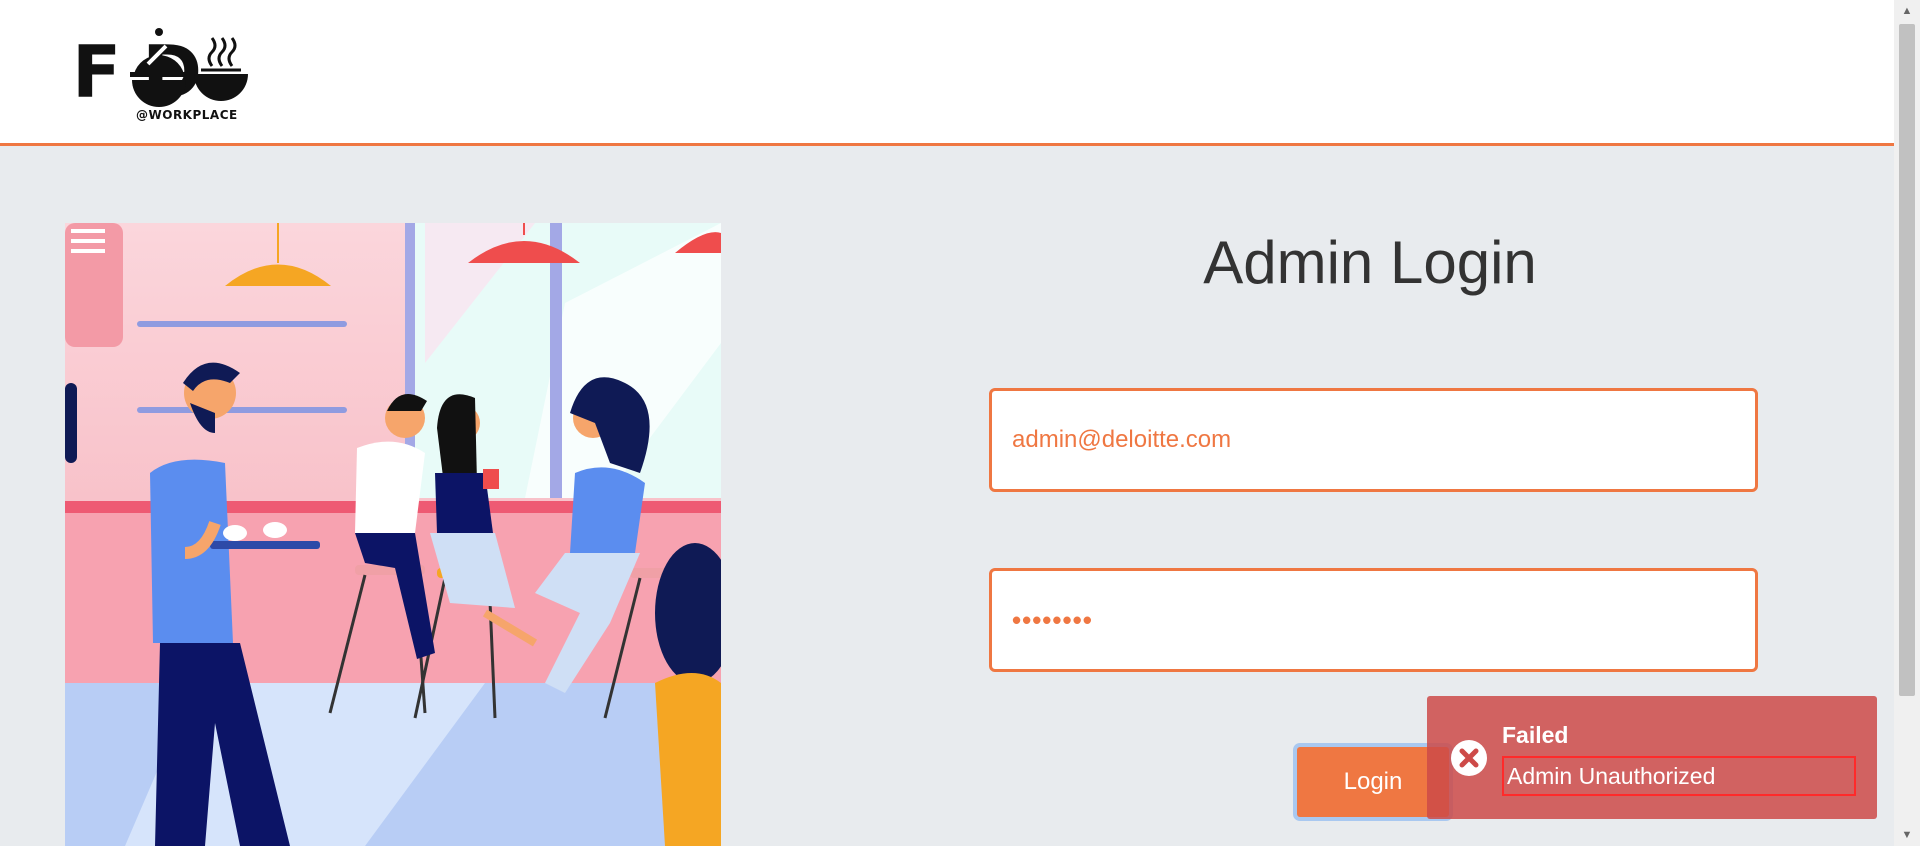 The height and width of the screenshot is (846, 1920). I want to click on page-title: Admin Login, so click(1370, 262).